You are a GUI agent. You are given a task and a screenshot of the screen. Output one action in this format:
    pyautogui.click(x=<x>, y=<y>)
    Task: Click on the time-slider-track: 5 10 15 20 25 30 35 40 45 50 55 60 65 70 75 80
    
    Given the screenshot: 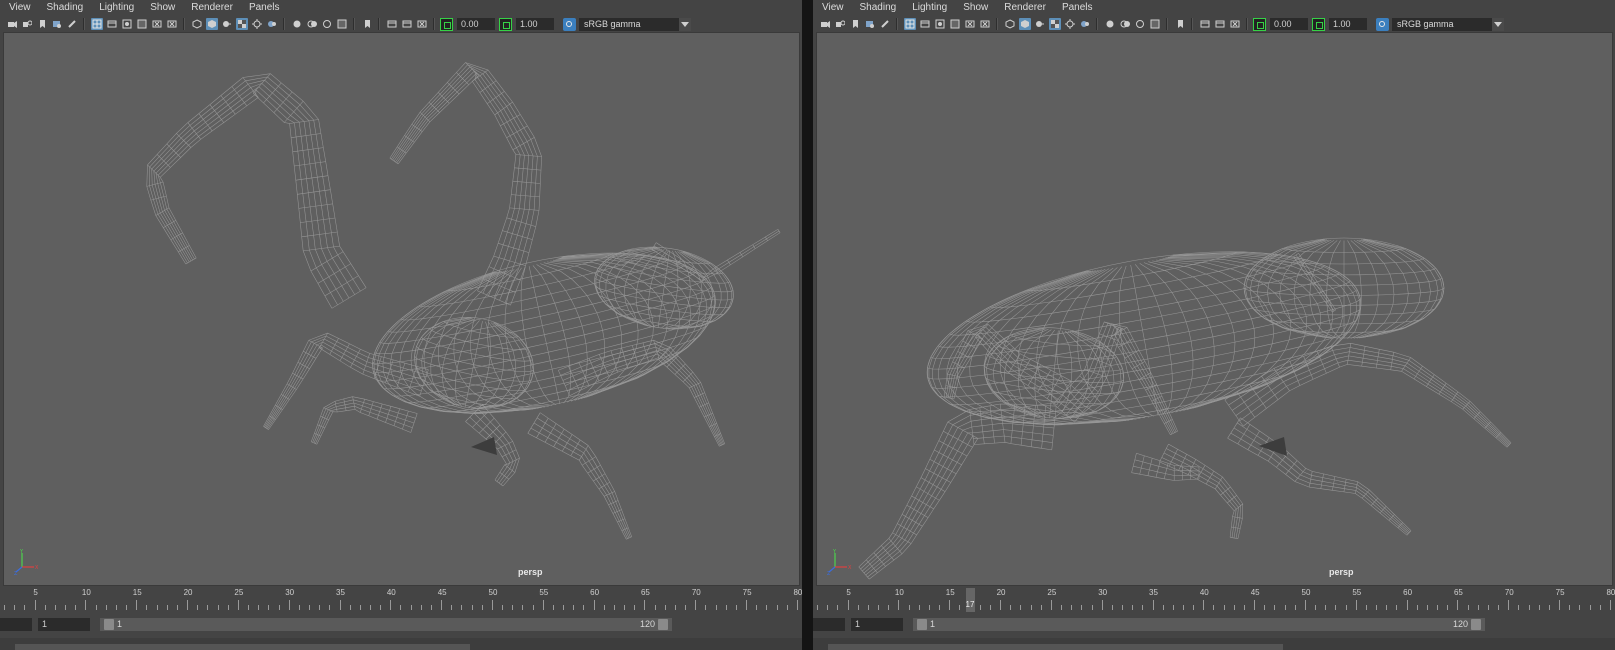 What is the action you would take?
    pyautogui.click(x=401, y=600)
    